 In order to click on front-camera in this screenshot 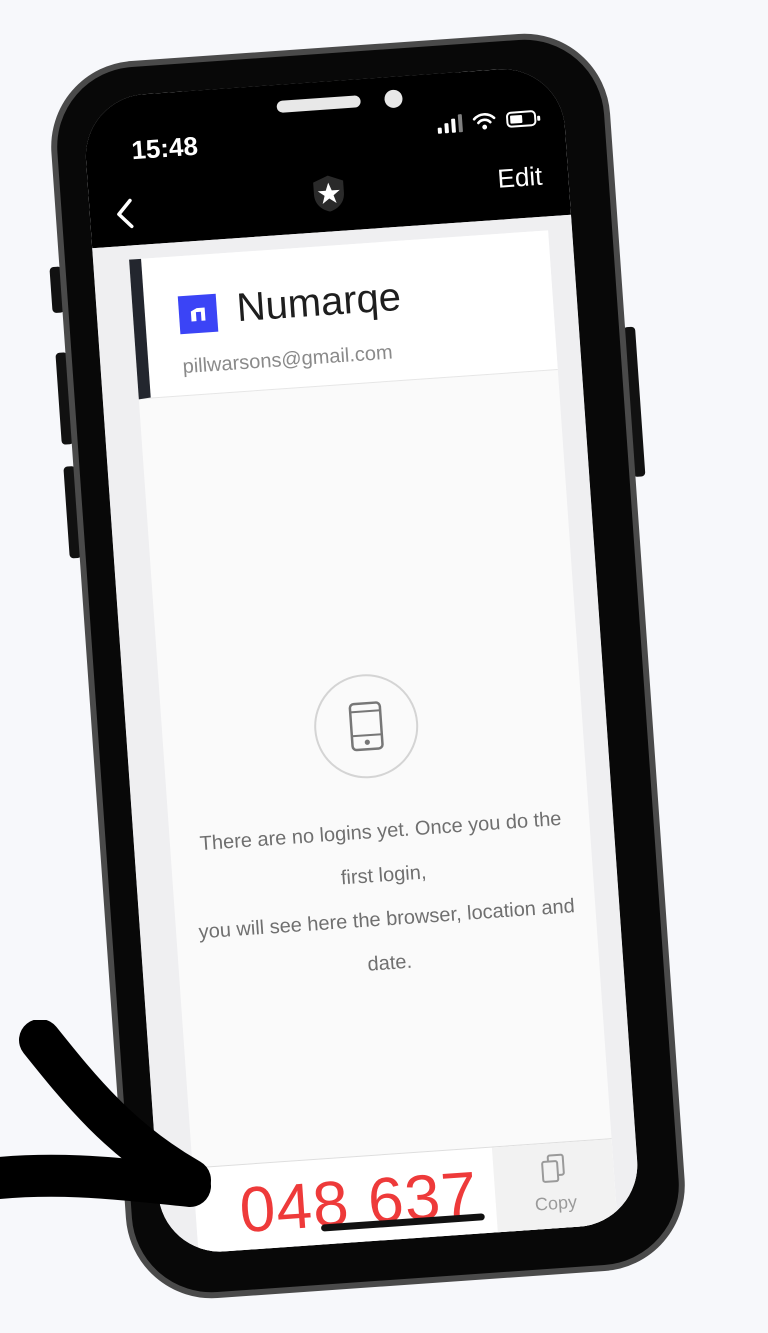, I will do `click(393, 99)`.